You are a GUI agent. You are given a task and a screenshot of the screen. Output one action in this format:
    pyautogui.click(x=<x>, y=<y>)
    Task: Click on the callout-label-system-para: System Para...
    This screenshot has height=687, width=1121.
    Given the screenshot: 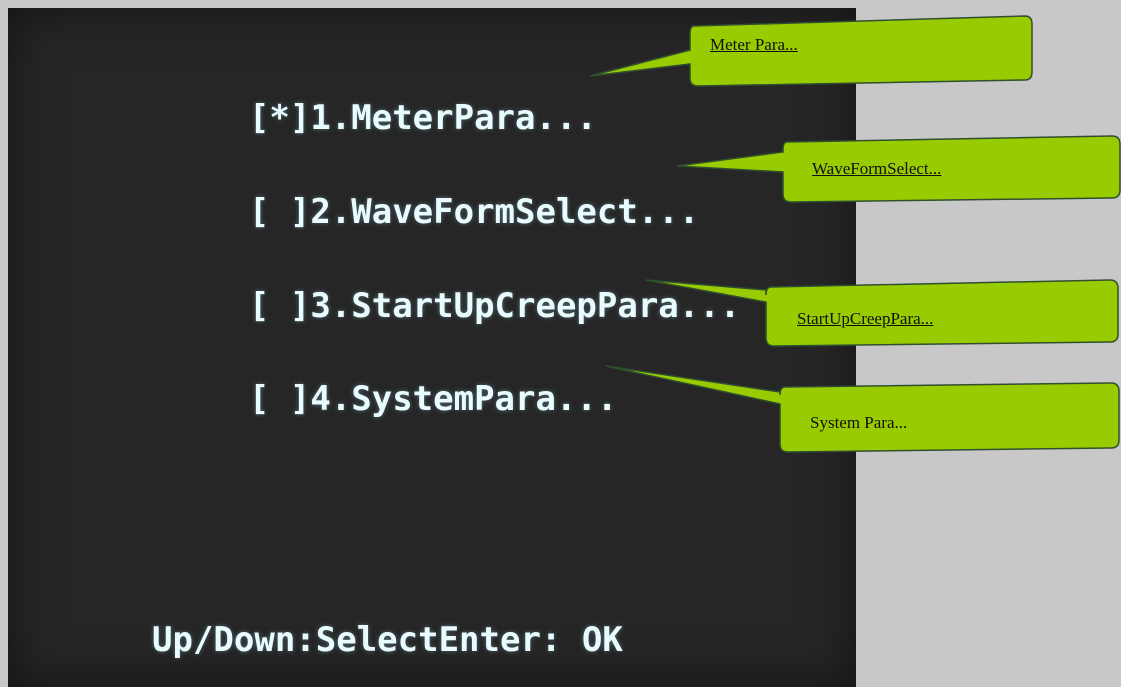 What is the action you would take?
    pyautogui.click(x=859, y=422)
    